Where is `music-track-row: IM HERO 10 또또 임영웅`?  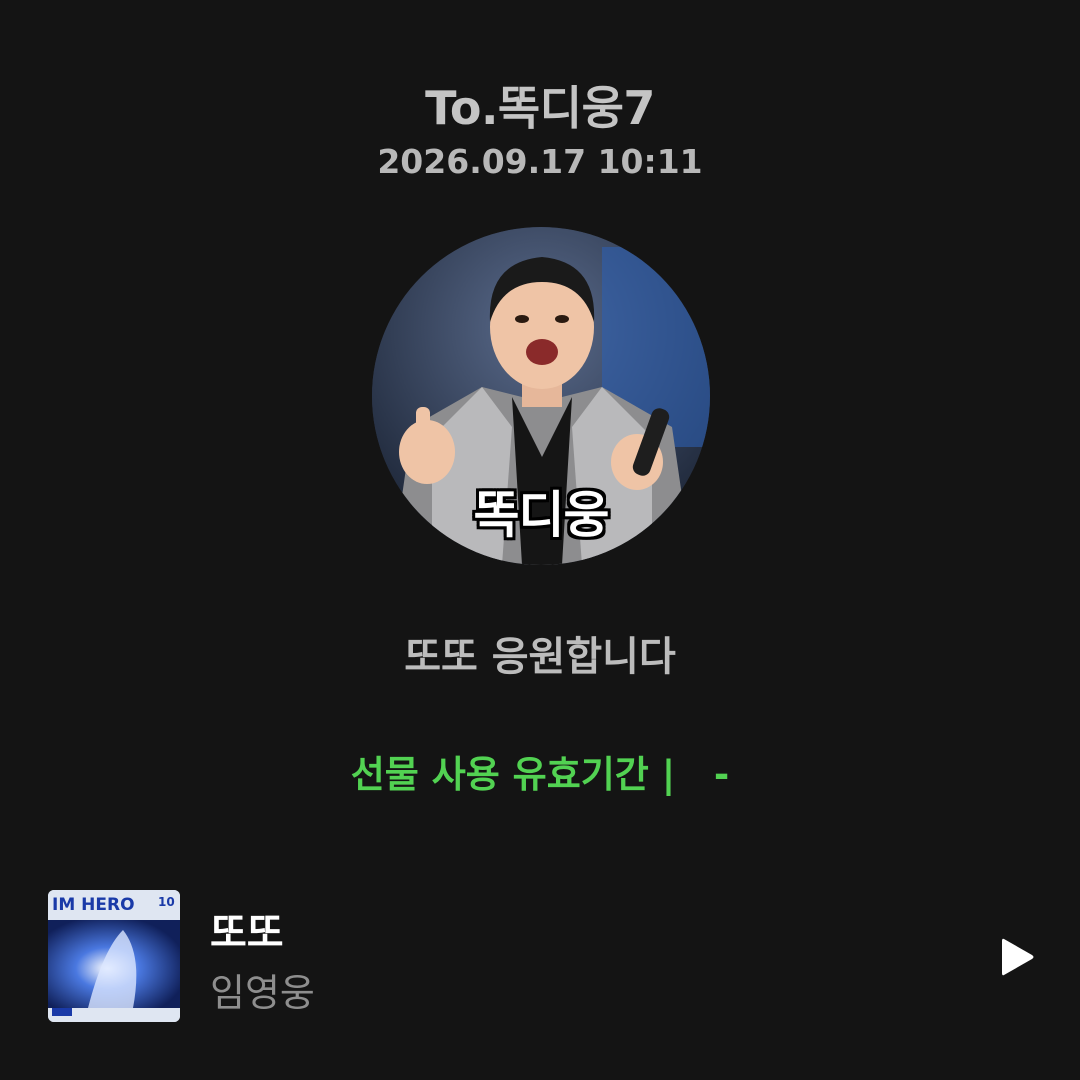 music-track-row: IM HERO 10 또또 임영웅 is located at coordinates (548, 957).